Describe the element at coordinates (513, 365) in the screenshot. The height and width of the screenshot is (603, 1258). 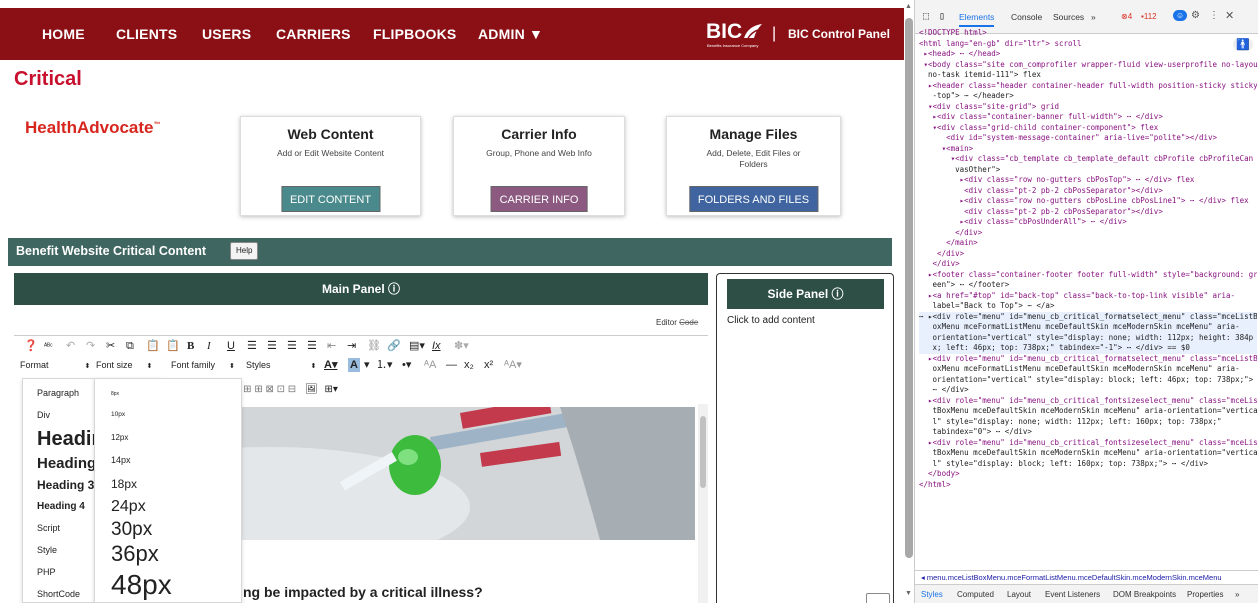
I see `font-size-adjust-icon: ᴬA▾` at that location.